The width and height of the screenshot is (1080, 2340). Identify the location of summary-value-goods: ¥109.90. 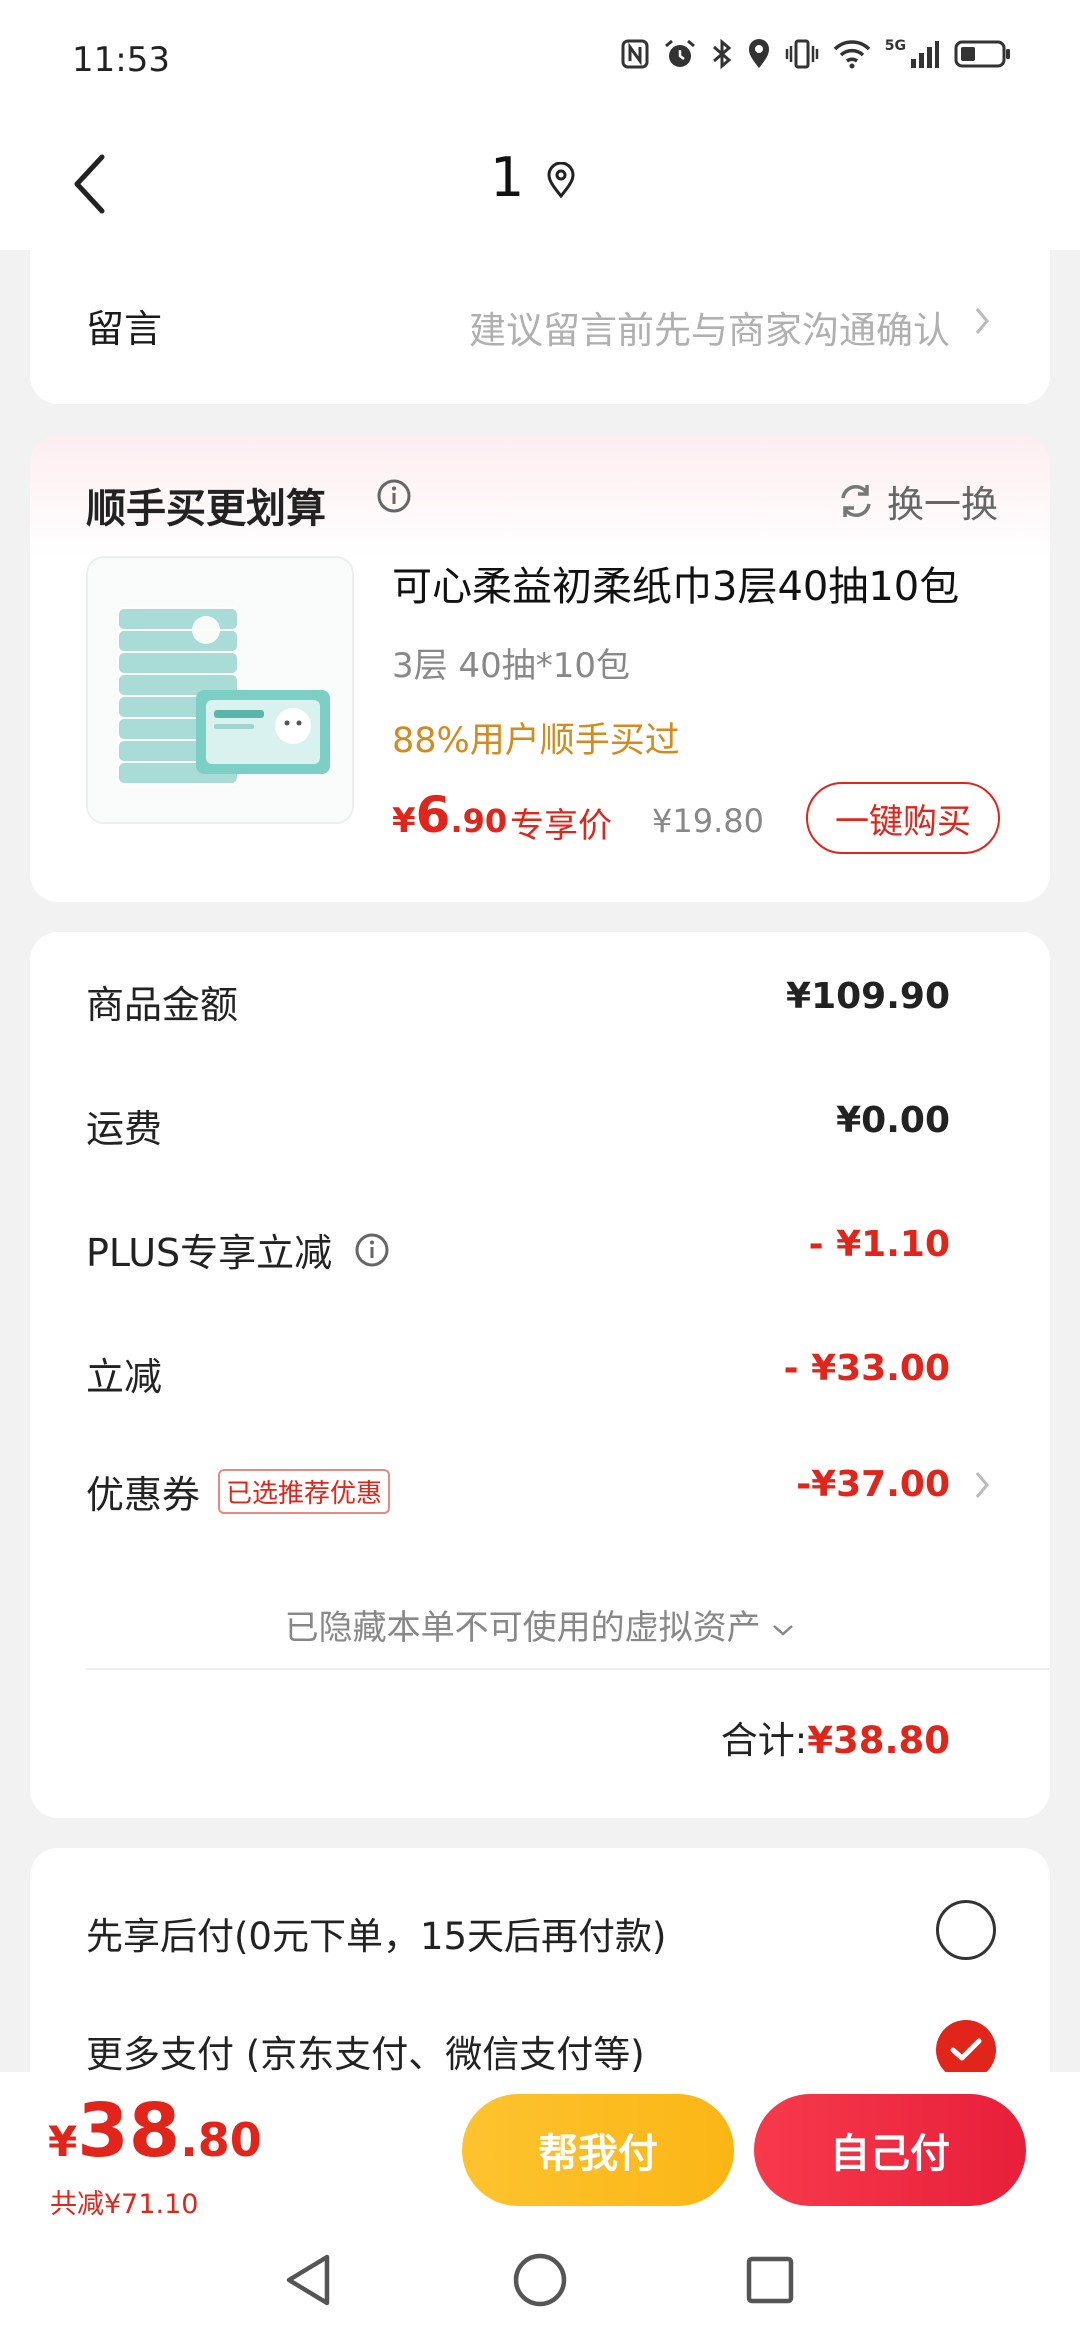
(868, 996).